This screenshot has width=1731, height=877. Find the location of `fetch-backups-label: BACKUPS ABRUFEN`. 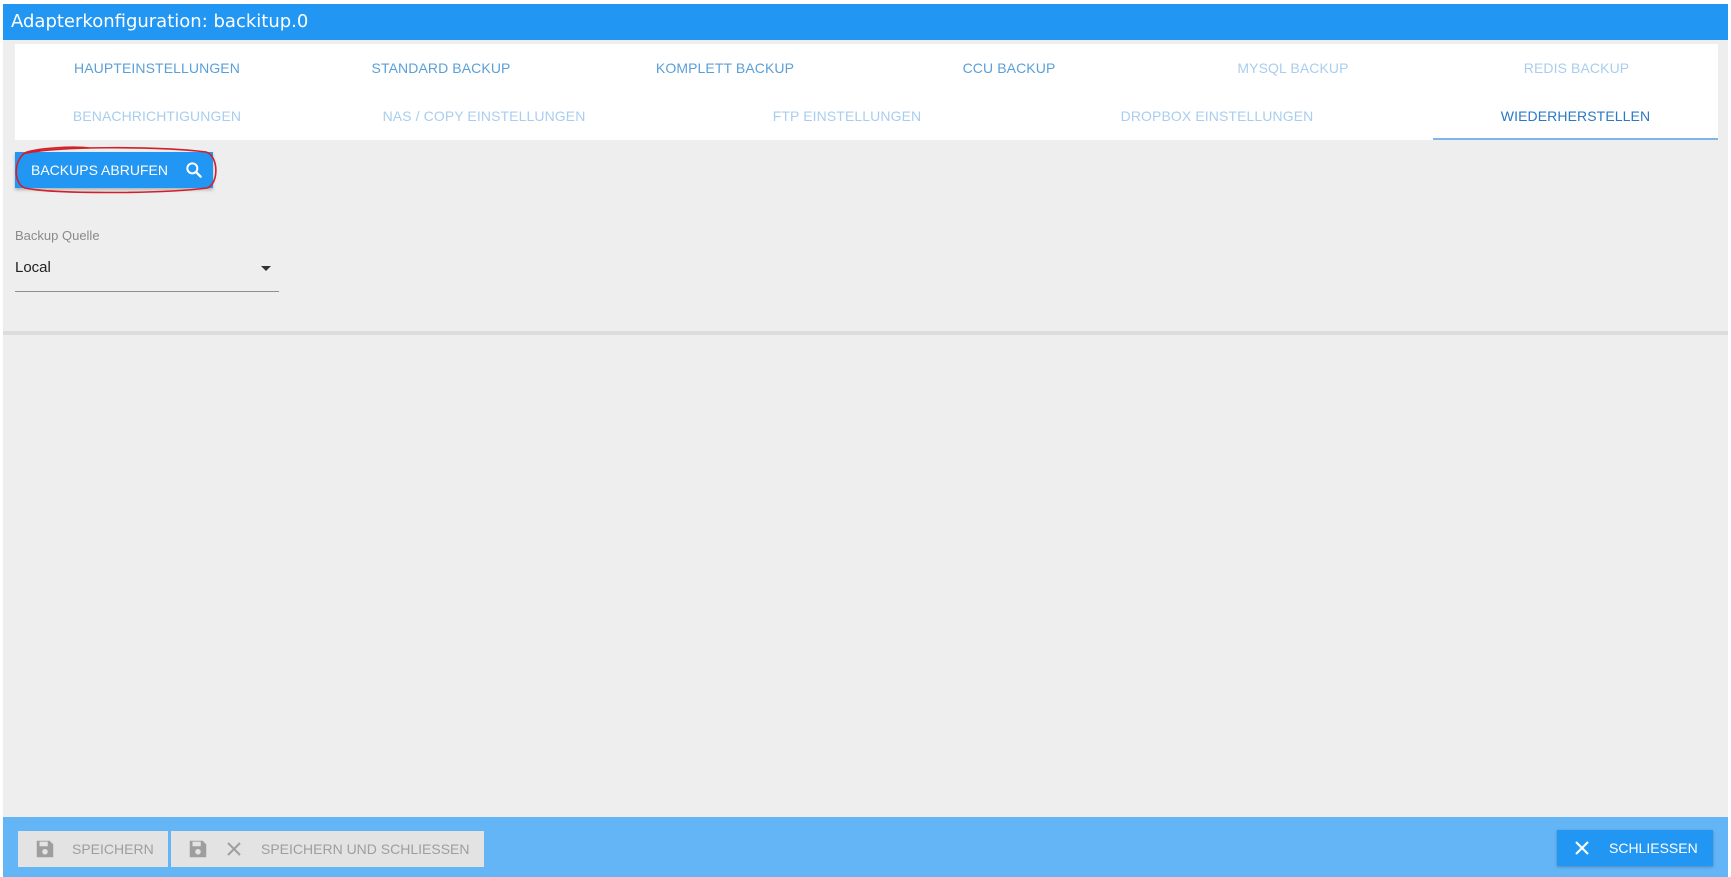

fetch-backups-label: BACKUPS ABRUFEN is located at coordinates (99, 170).